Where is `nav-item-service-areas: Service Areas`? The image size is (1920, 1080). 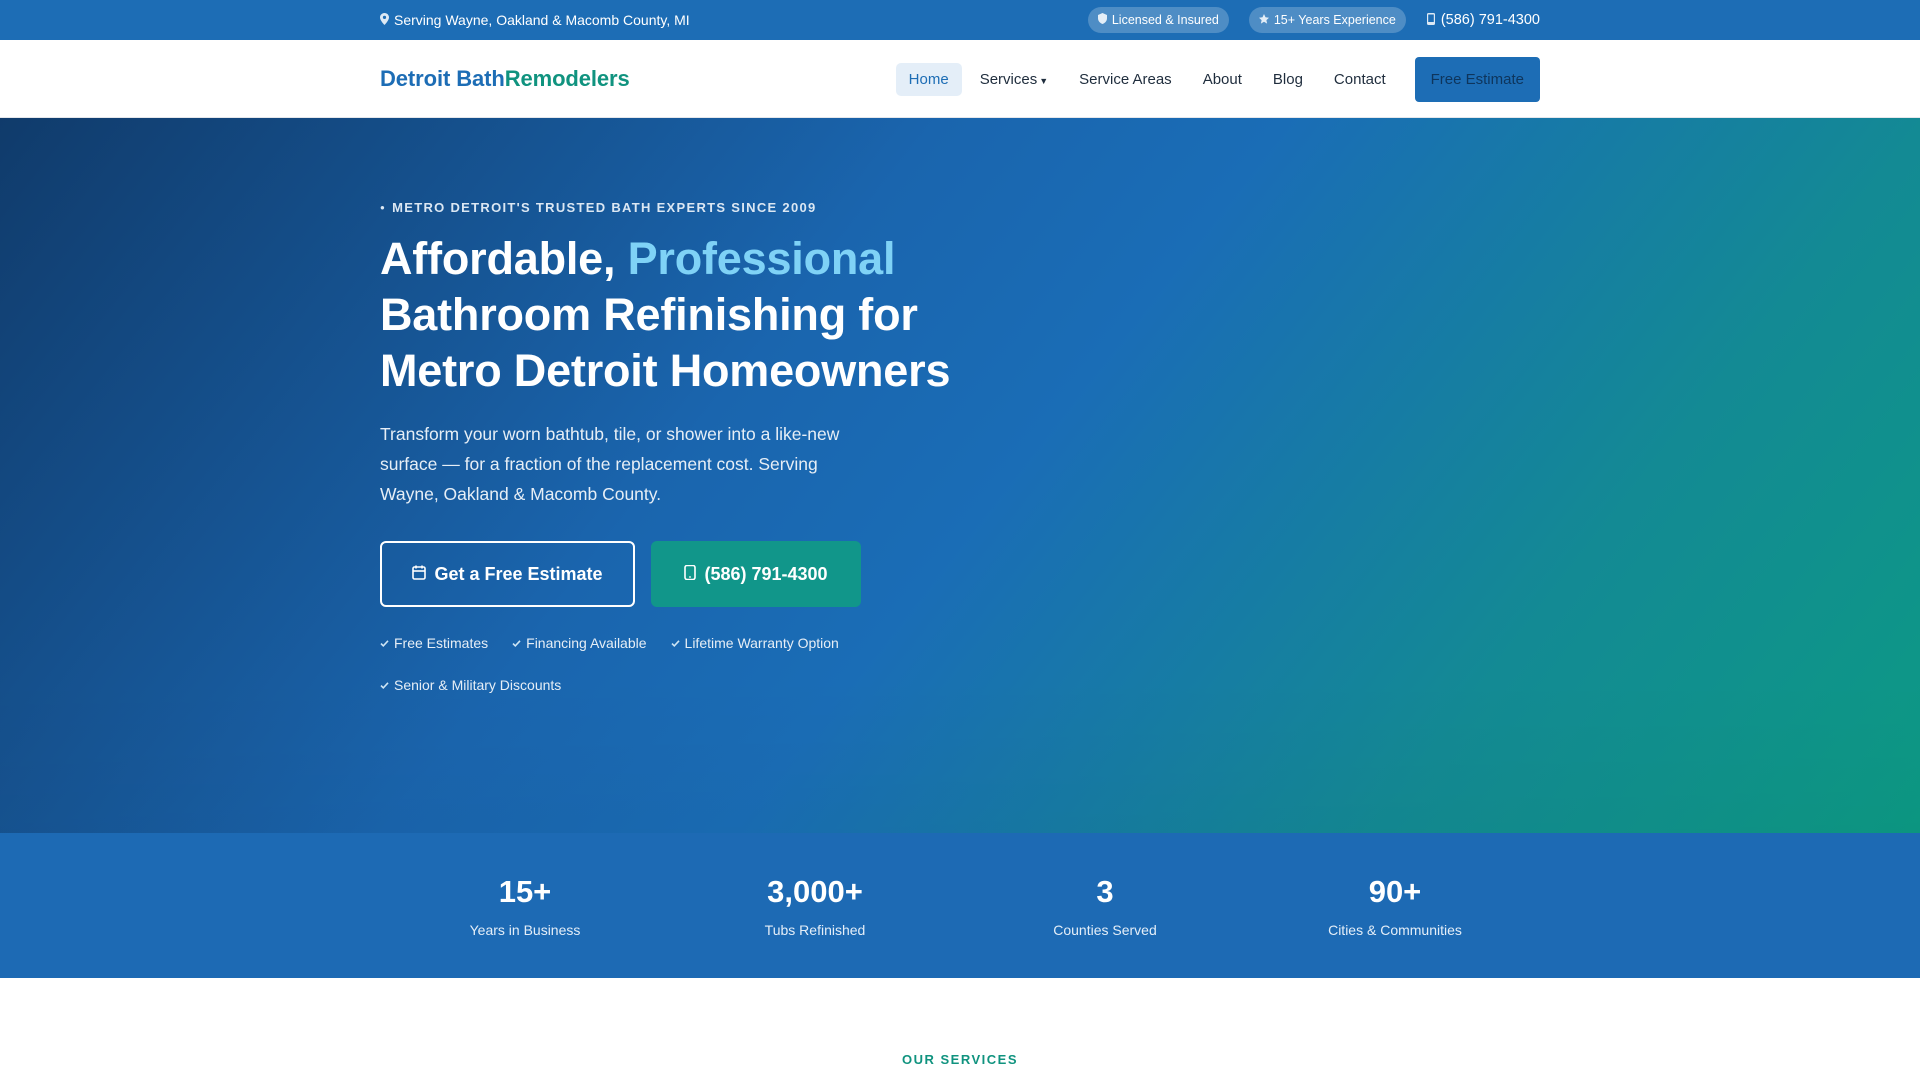 nav-item-service-areas: Service Areas is located at coordinates (1125, 79).